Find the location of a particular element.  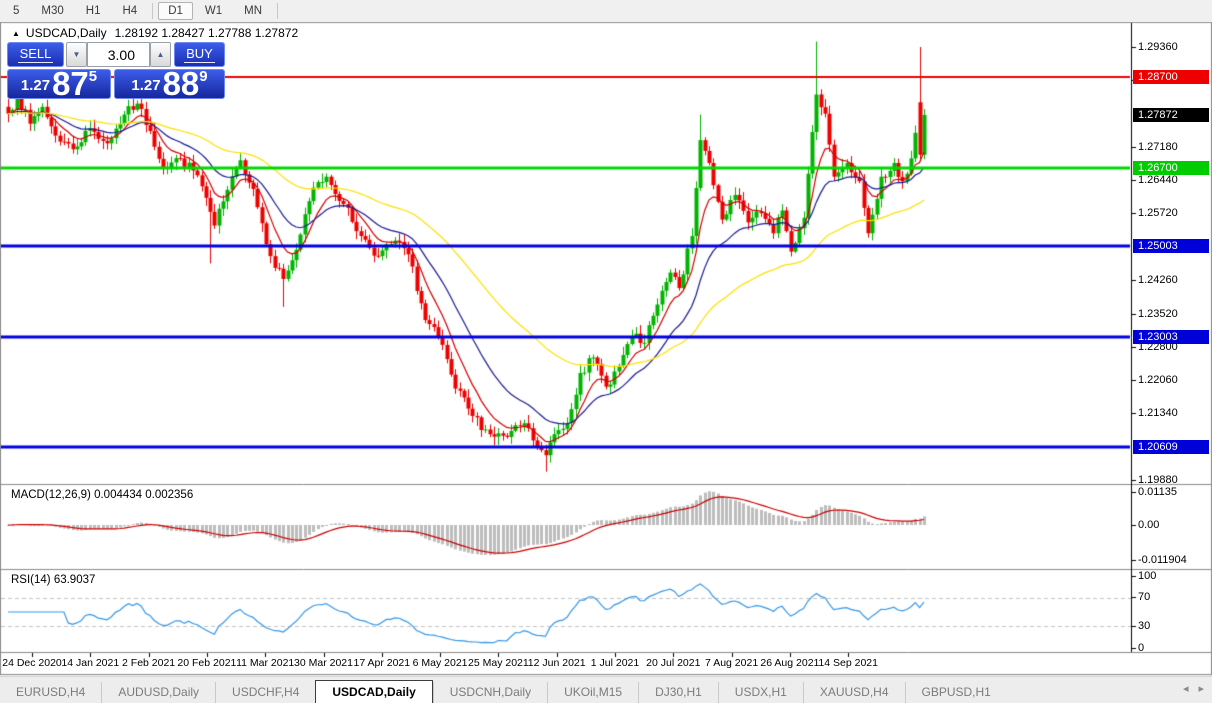

timeframe-button-m30: M30 is located at coordinates (52, 11).